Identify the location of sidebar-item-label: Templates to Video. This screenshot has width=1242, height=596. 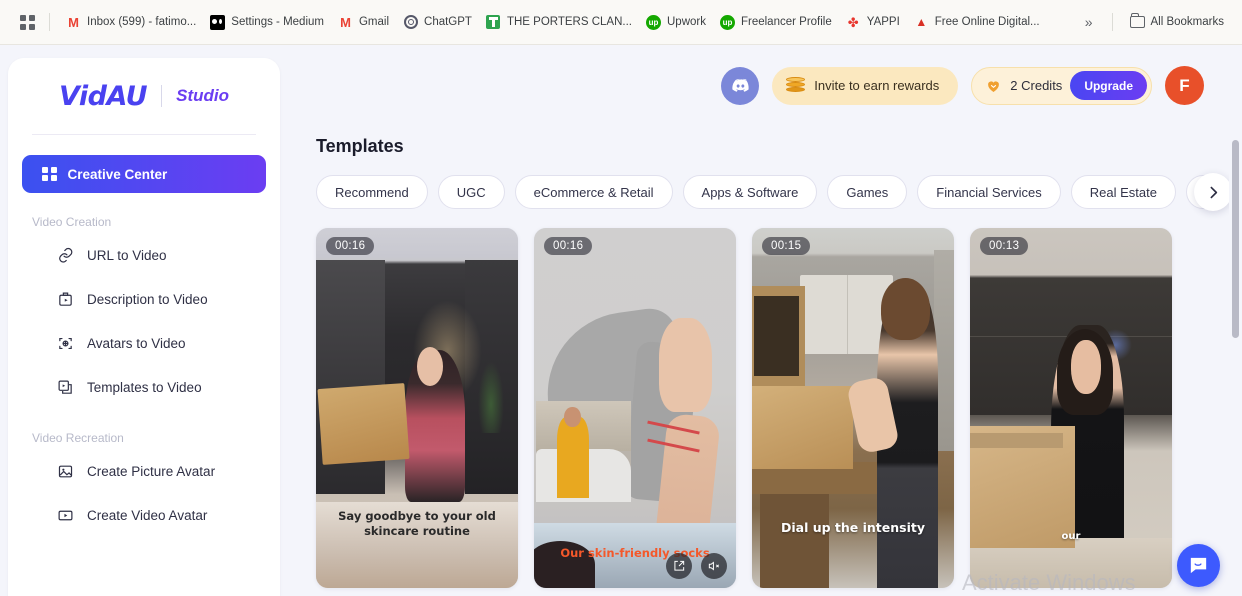
(144, 387).